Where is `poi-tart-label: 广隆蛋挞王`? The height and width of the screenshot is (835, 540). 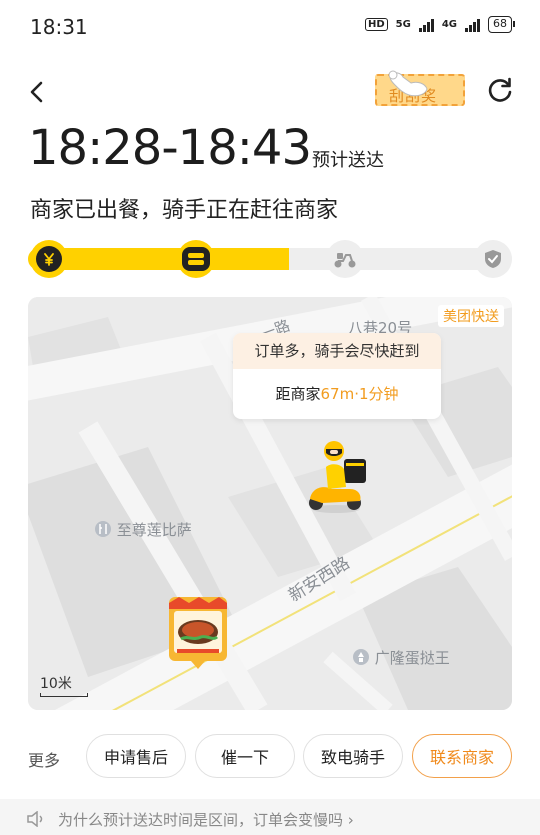
poi-tart-label: 广隆蛋挞王 is located at coordinates (412, 658).